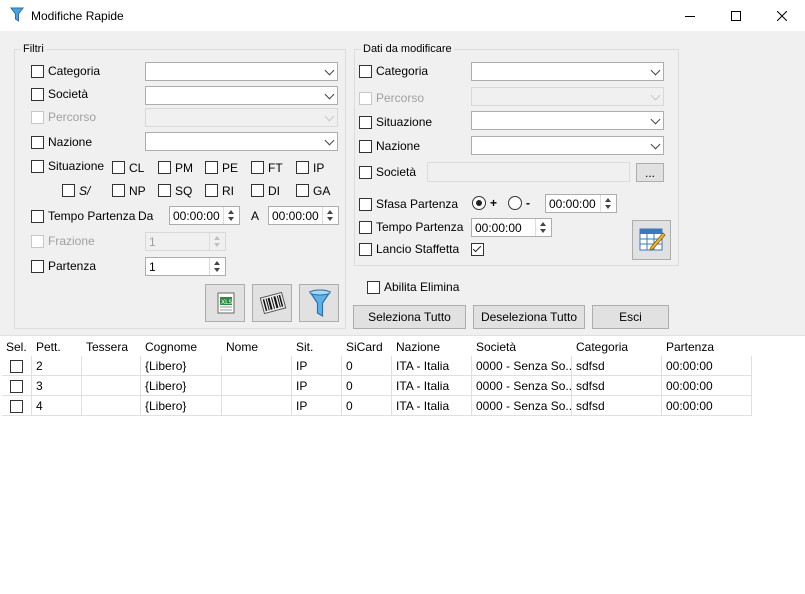 The width and height of the screenshot is (805, 594). What do you see at coordinates (707, 366) in the screenshot?
I see `cell-partenza: 00:00:00` at bounding box center [707, 366].